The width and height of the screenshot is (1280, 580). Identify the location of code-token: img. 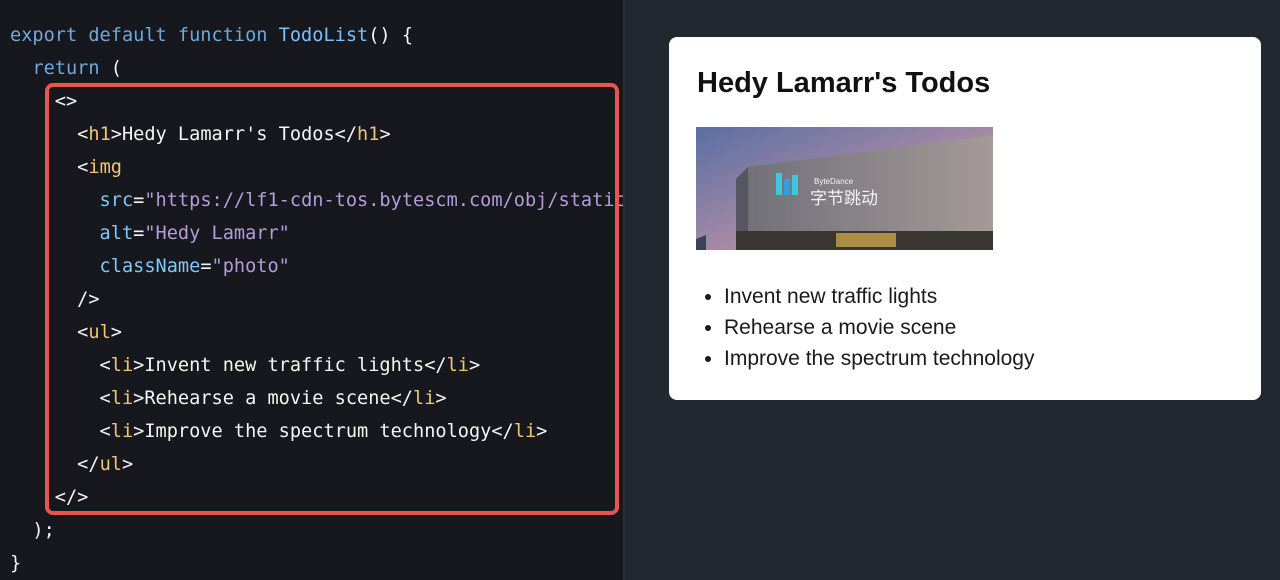
(105, 167).